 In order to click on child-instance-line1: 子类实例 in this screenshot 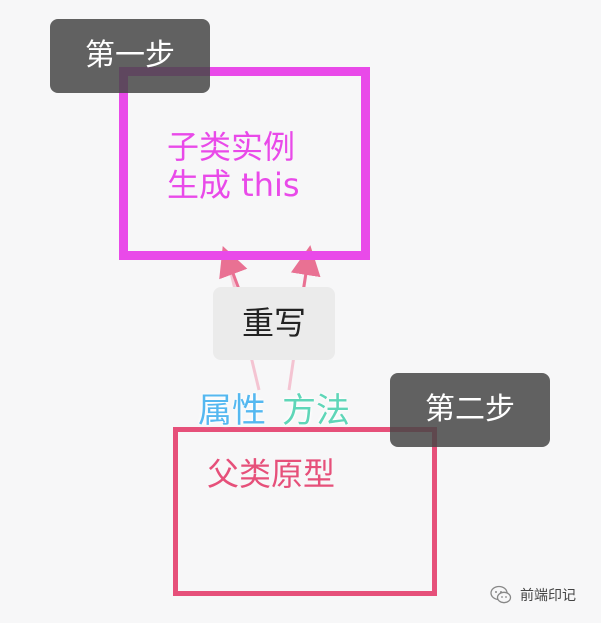, I will do `click(231, 147)`.